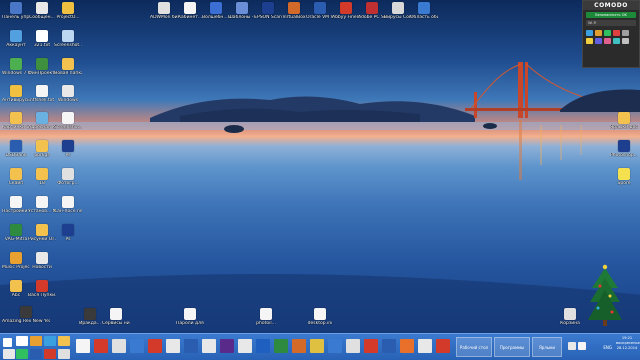  What do you see at coordinates (42, 177) in the screenshot?
I see `desktop-icon: 18` at bounding box center [42, 177].